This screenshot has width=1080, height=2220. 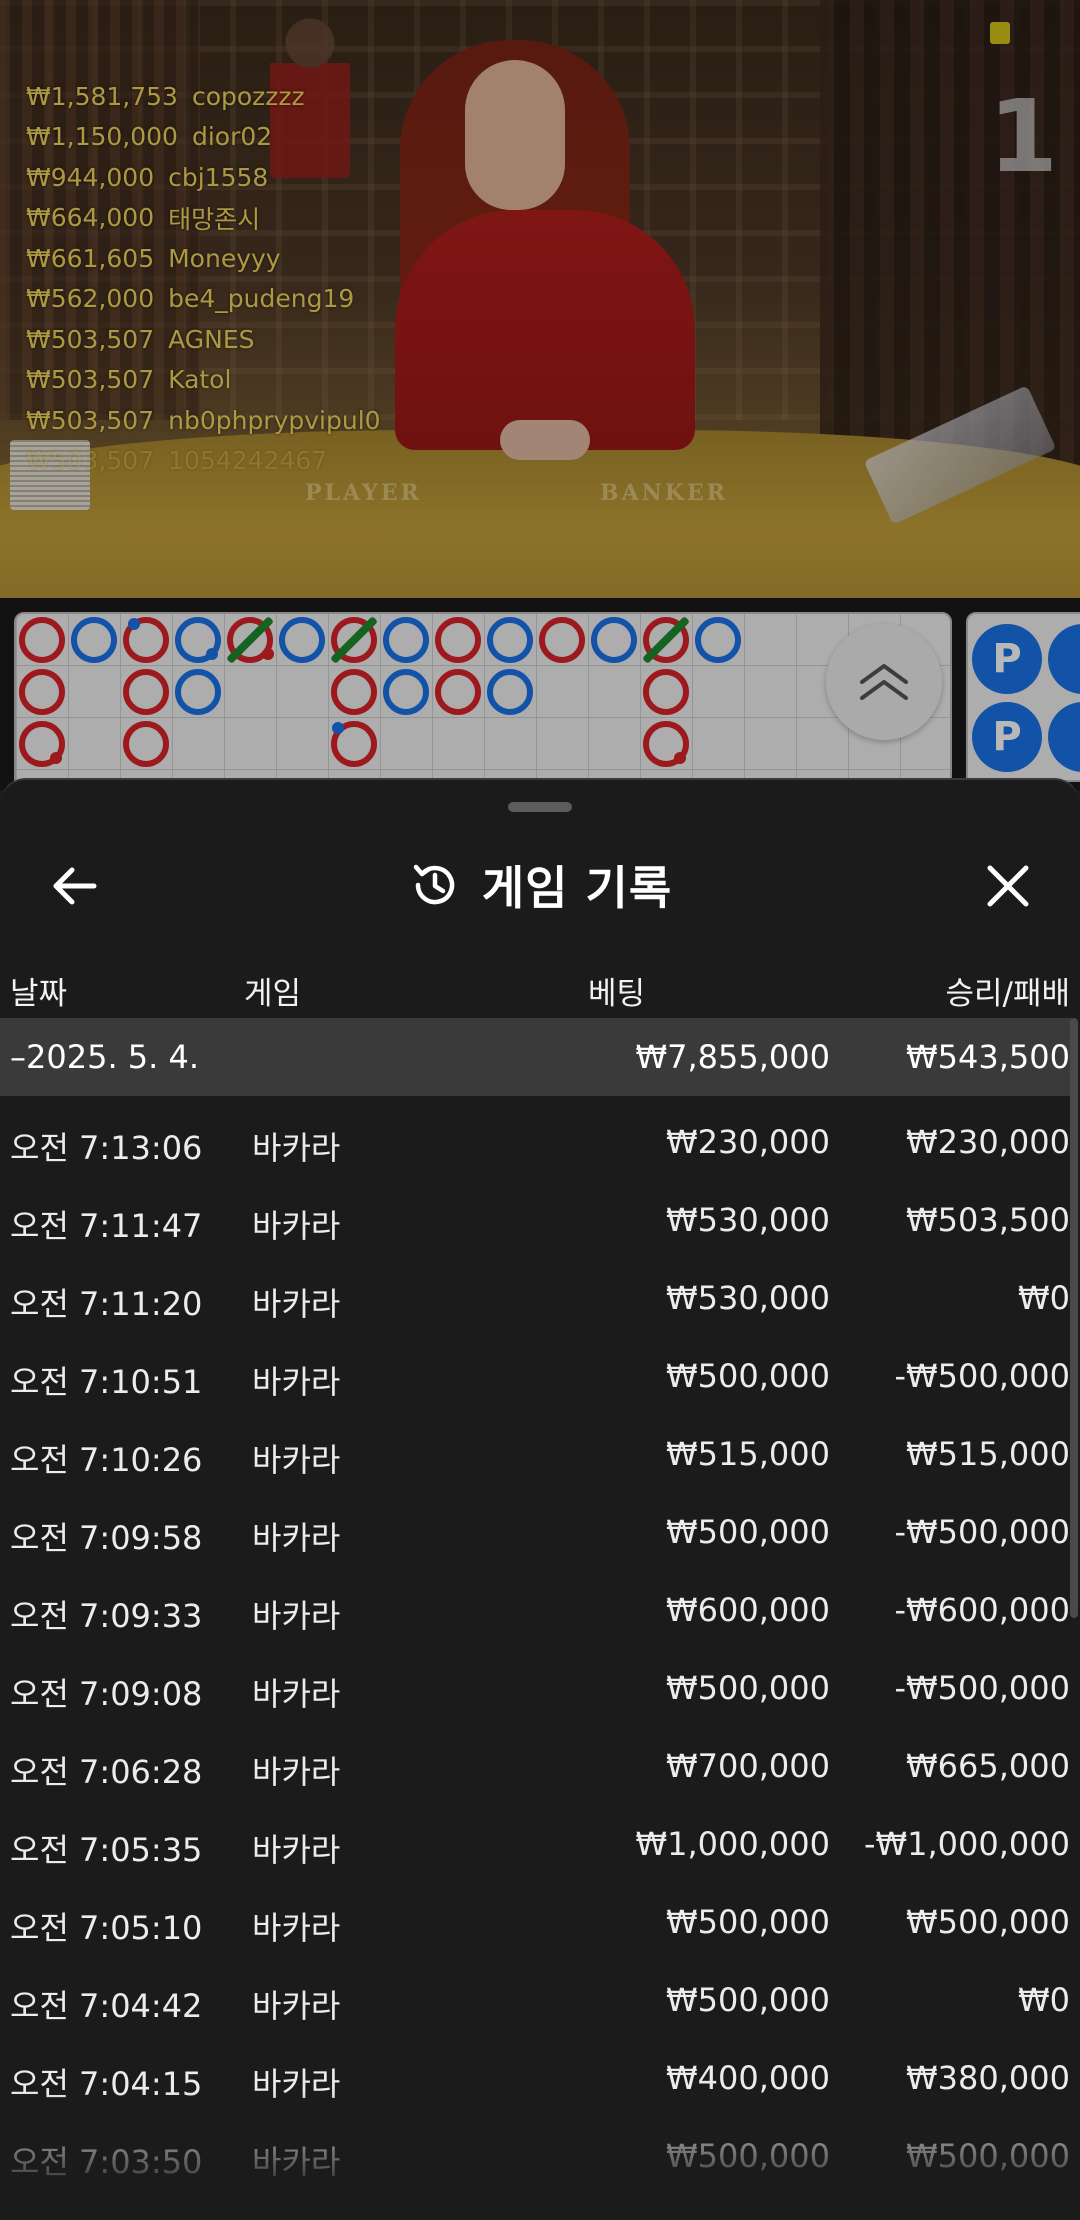 I want to click on expand-roadmap-button, so click(x=884, y=682).